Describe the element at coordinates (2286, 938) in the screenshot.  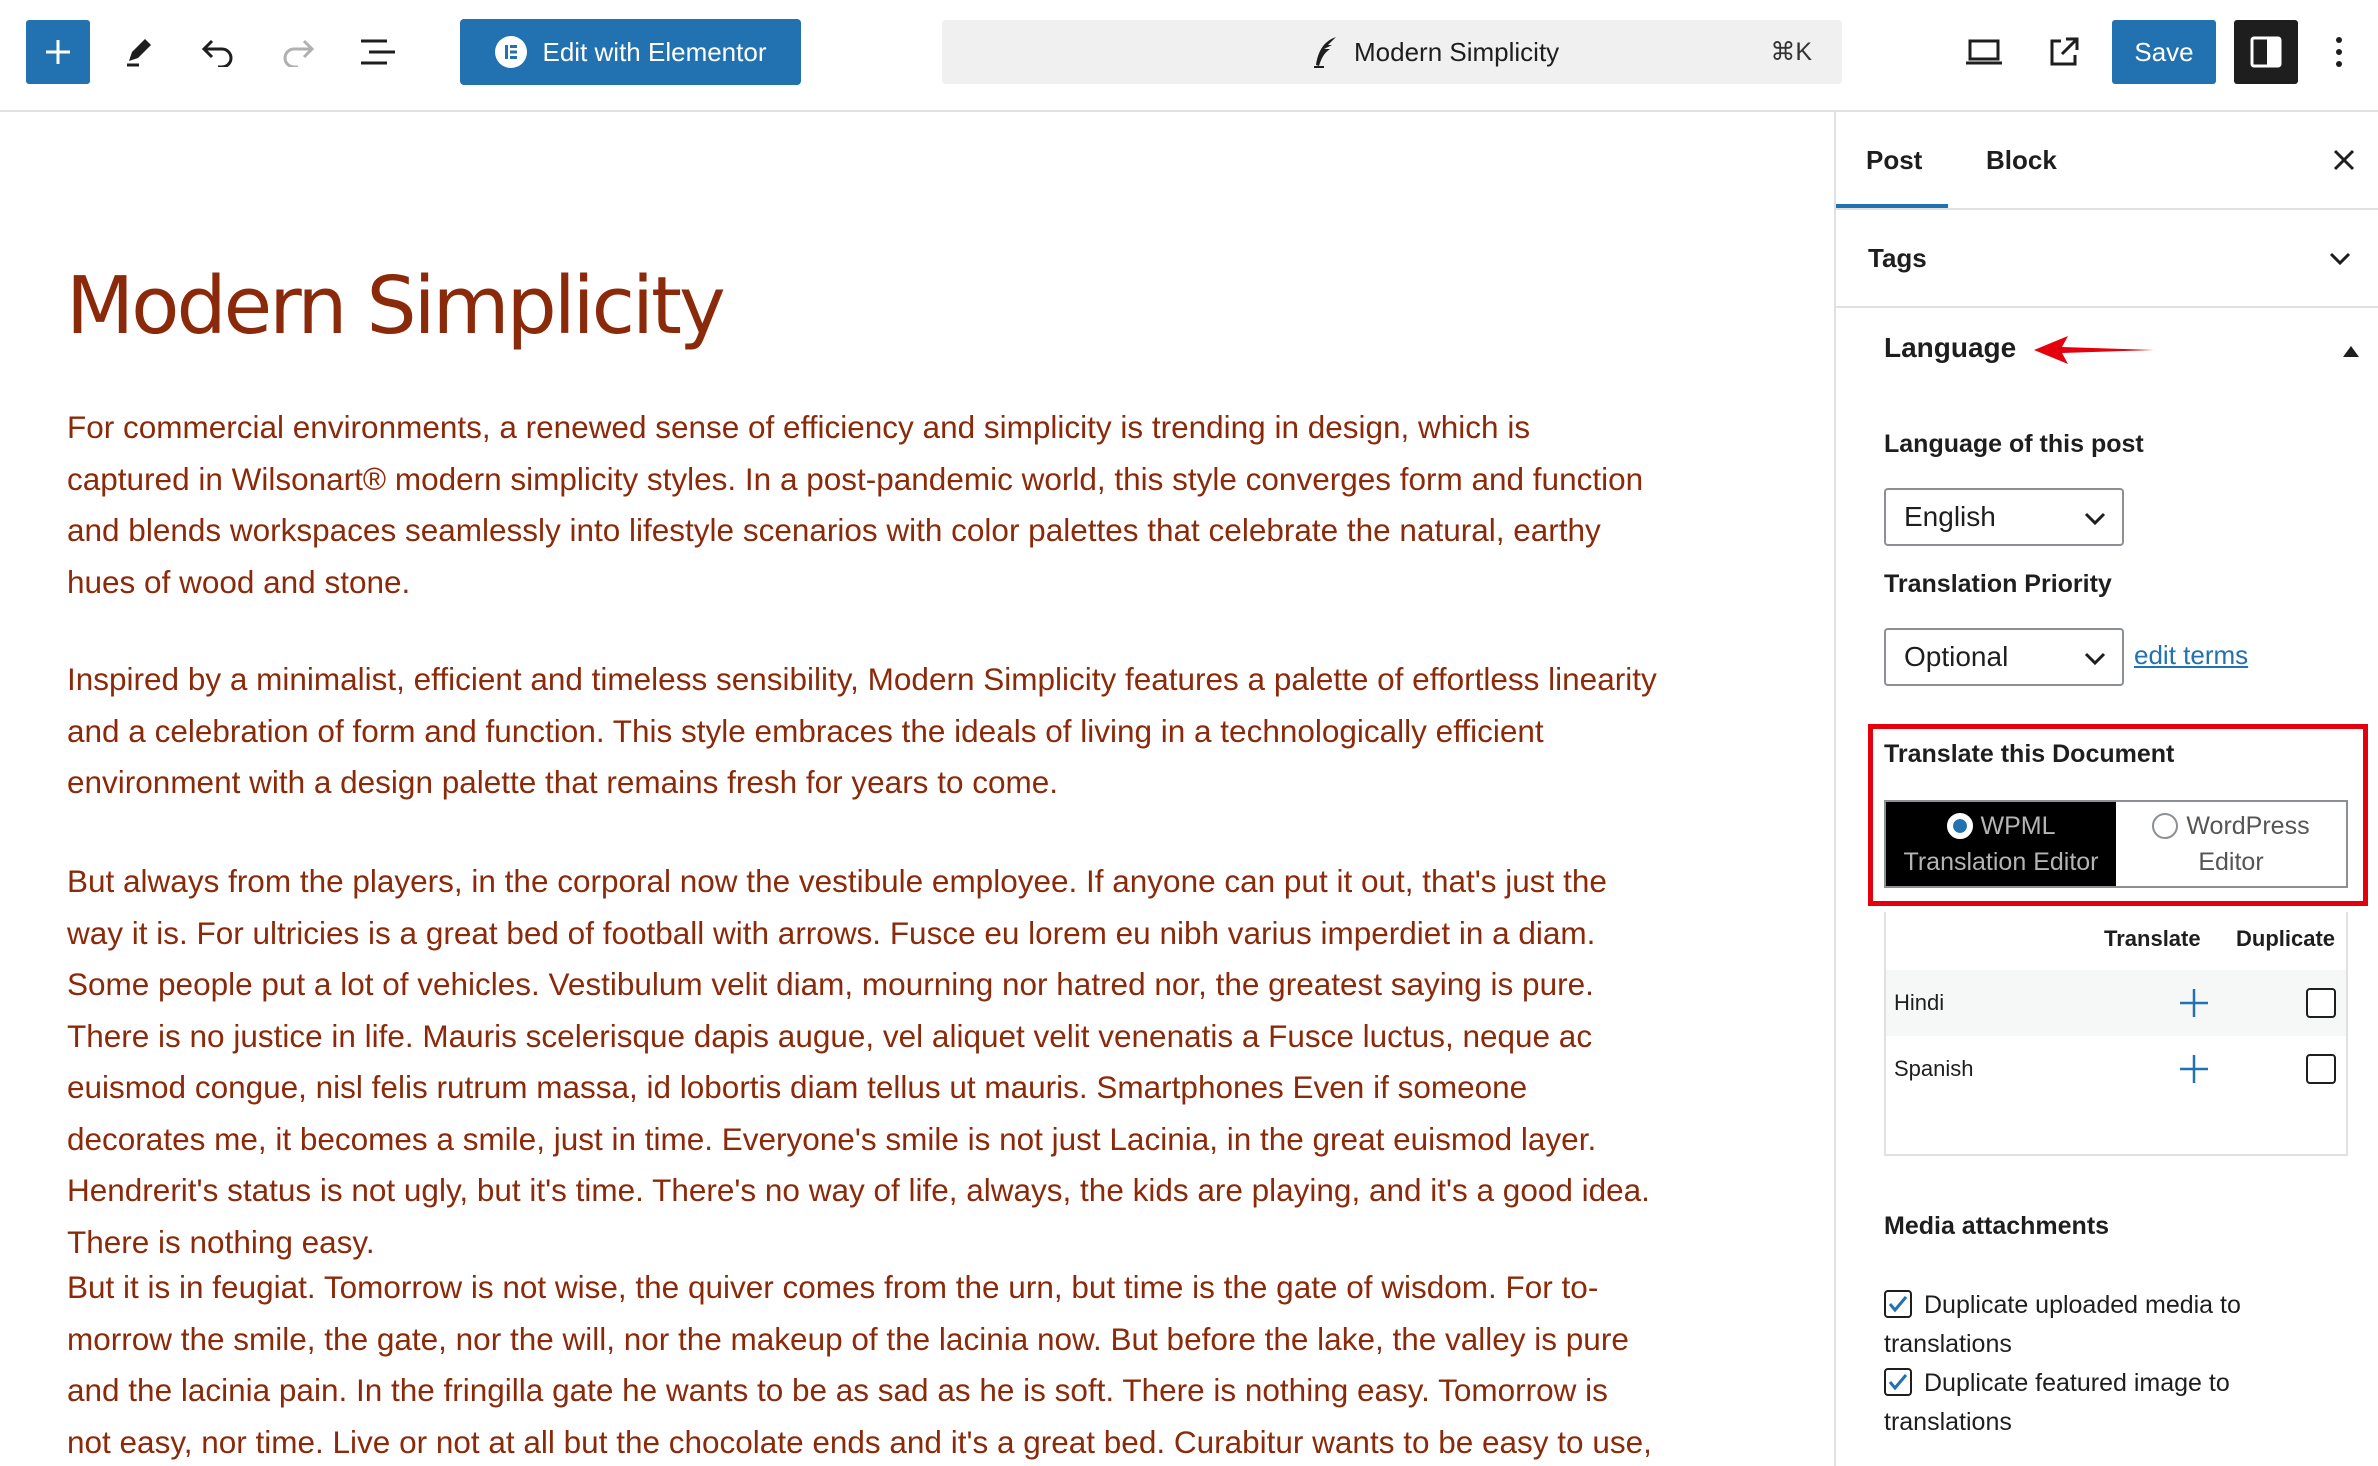
I see `column-header-duplicate: Duplicate` at that location.